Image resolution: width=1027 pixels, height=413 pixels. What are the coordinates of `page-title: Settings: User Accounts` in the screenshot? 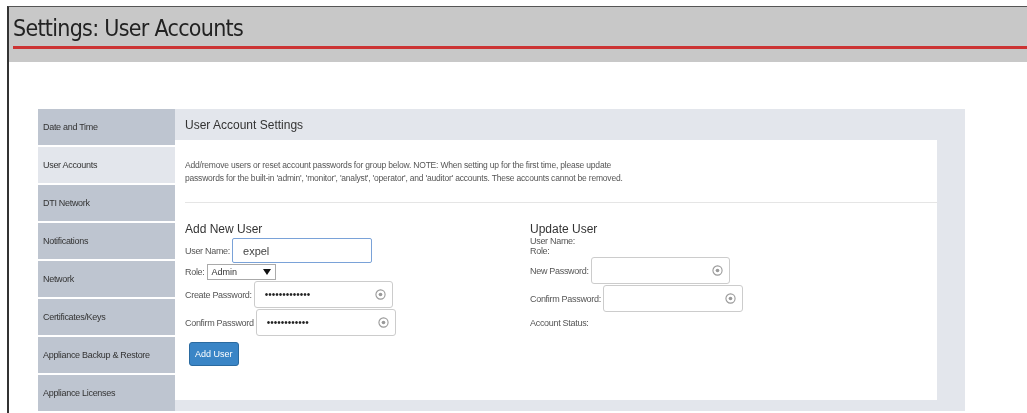 It's located at (129, 28).